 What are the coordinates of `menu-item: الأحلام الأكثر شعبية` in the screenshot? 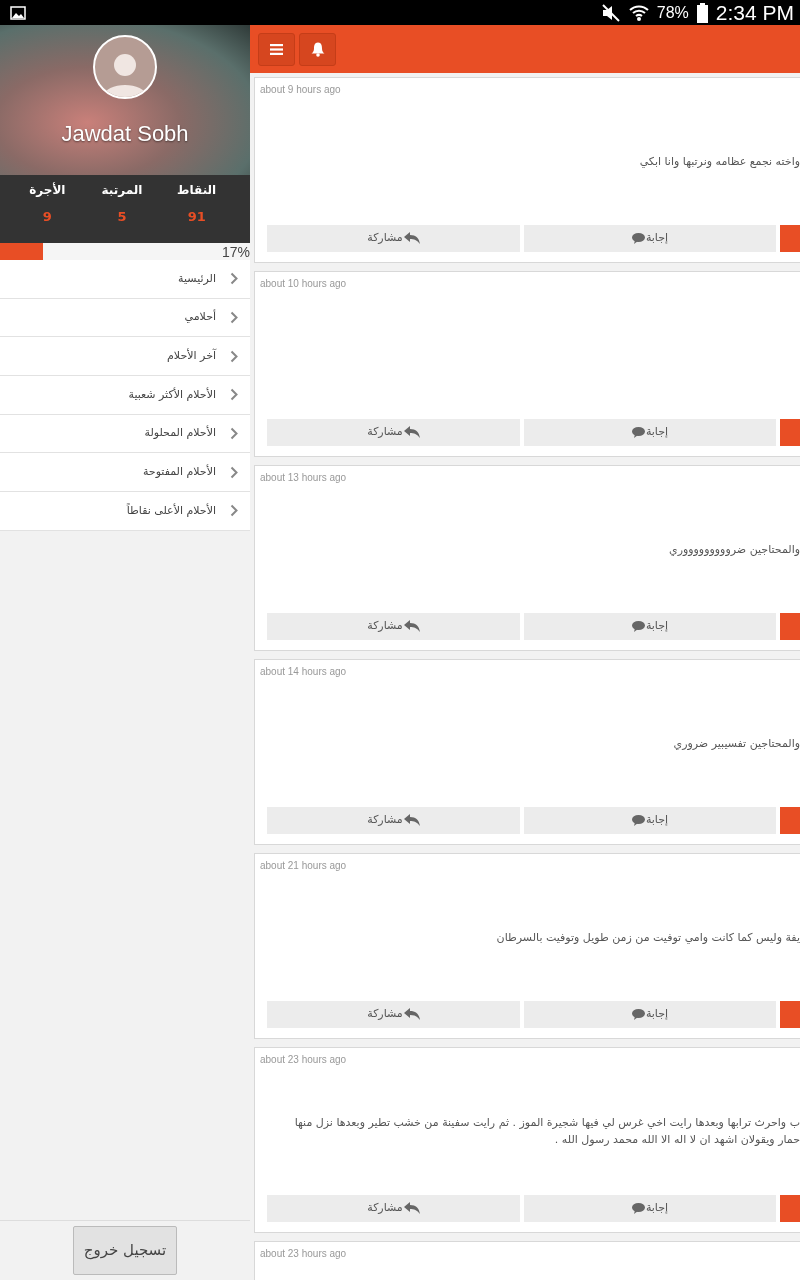 It's located at (125, 395).